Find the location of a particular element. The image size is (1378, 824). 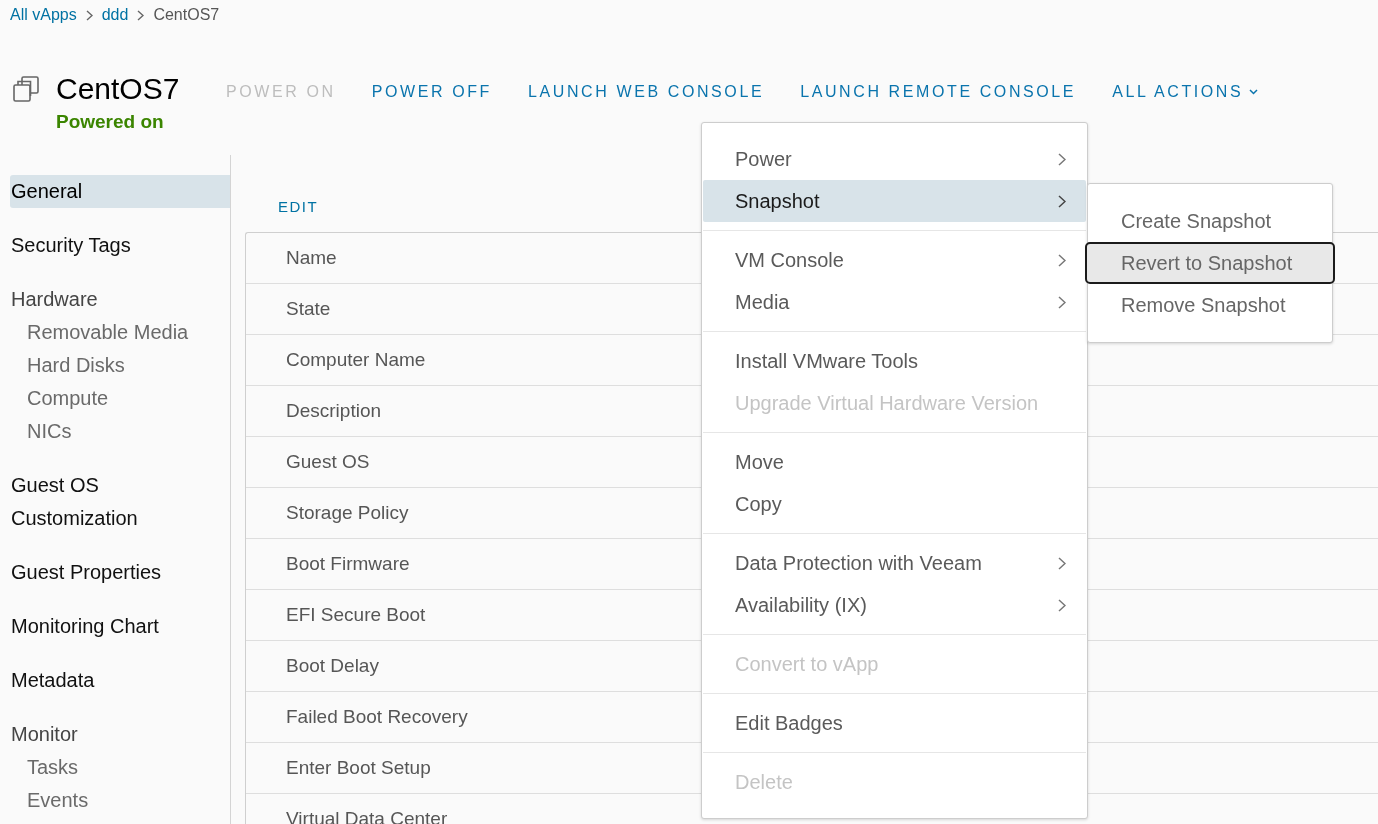

menu-item: Copy is located at coordinates (894, 504).